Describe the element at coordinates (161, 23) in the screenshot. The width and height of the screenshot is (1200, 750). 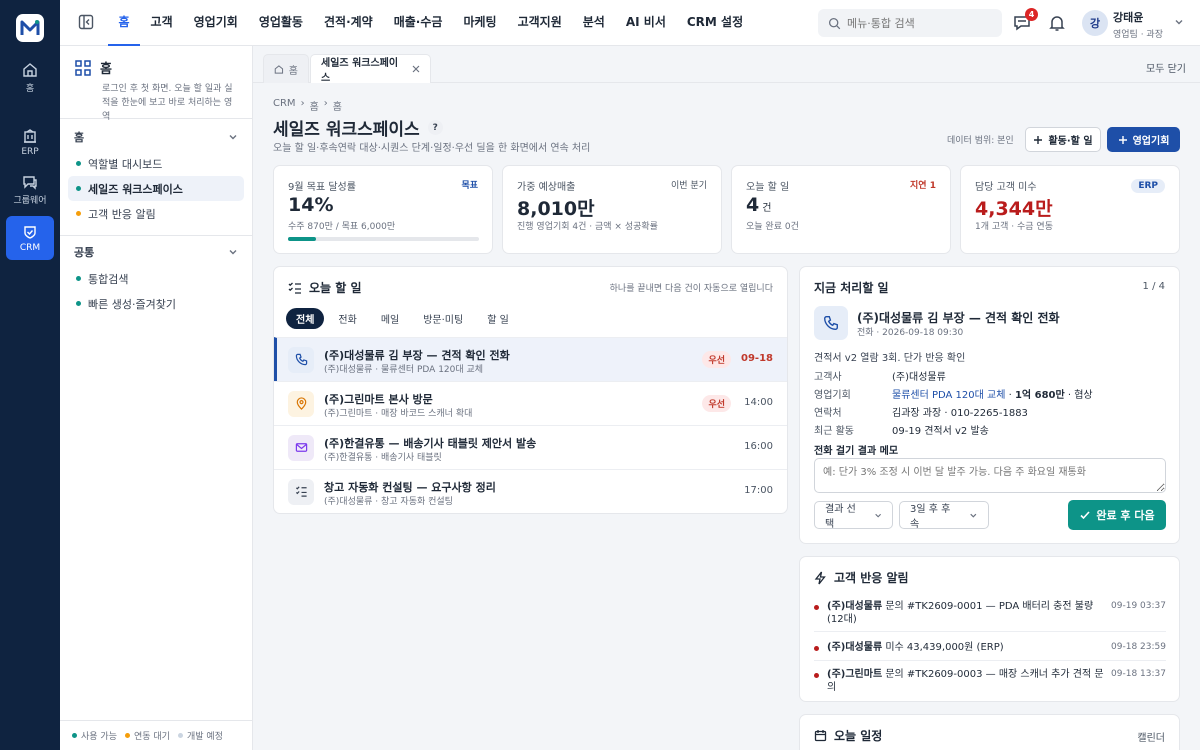
I see `nav-customers: 고객` at that location.